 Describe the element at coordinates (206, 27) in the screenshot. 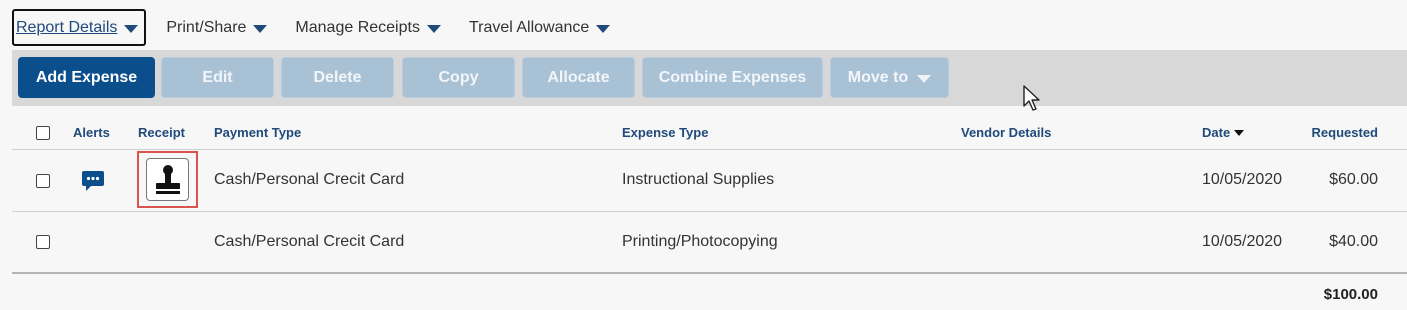

I see `menu-print-share-label: Print/Share` at that location.